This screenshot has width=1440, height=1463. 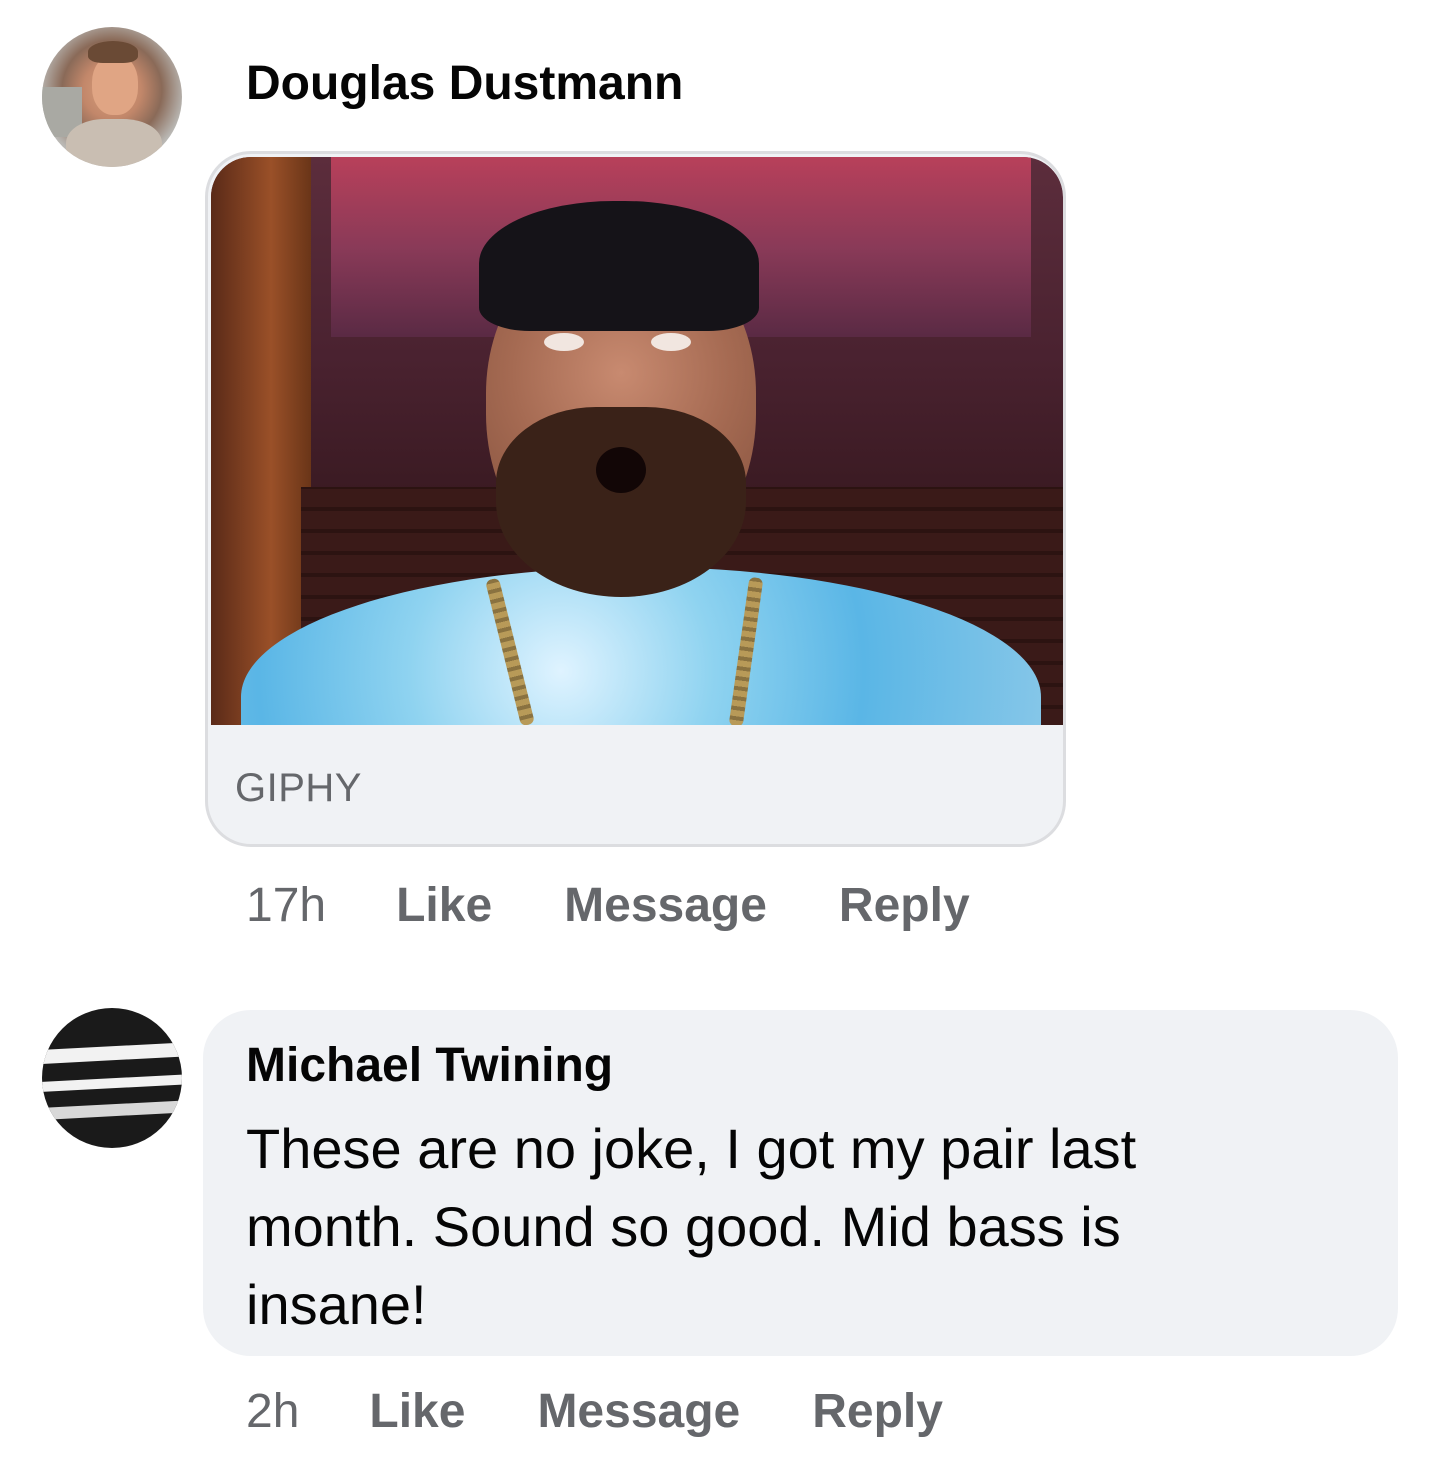 I want to click on comment-author-name: Michael Twining, so click(x=429, y=1066).